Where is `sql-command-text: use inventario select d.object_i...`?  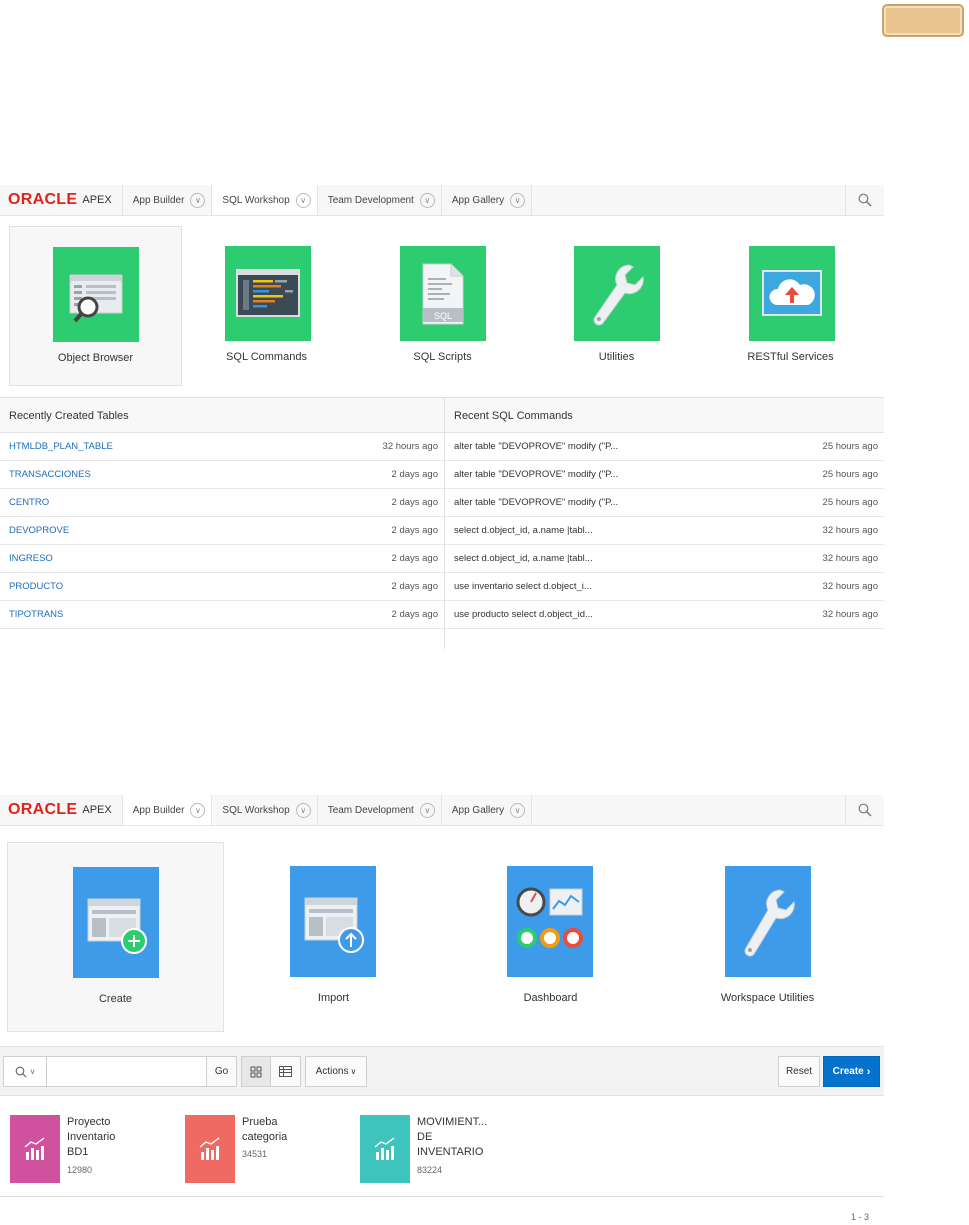 sql-command-text: use inventario select d.object_i... is located at coordinates (523, 586).